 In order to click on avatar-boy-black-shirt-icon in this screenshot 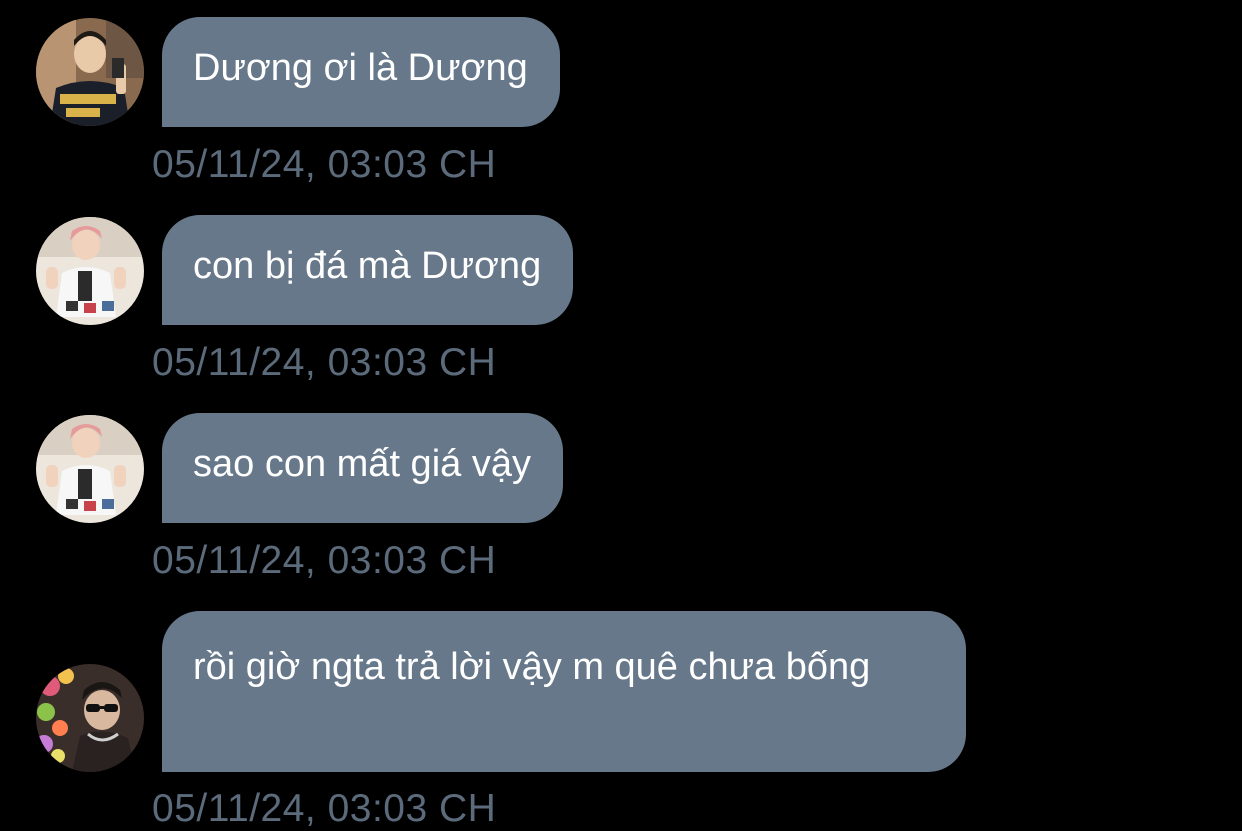, I will do `click(90, 72)`.